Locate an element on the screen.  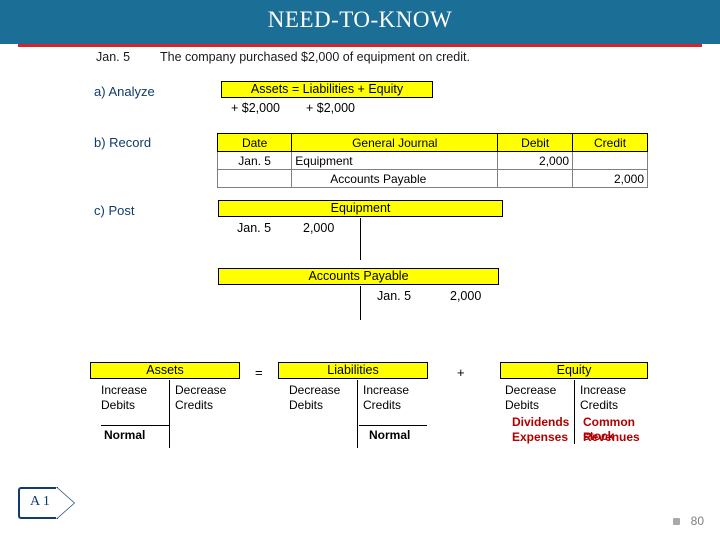
t-account-entry-date-accounts-payable: Jan. 5 is located at coordinates (394, 296).